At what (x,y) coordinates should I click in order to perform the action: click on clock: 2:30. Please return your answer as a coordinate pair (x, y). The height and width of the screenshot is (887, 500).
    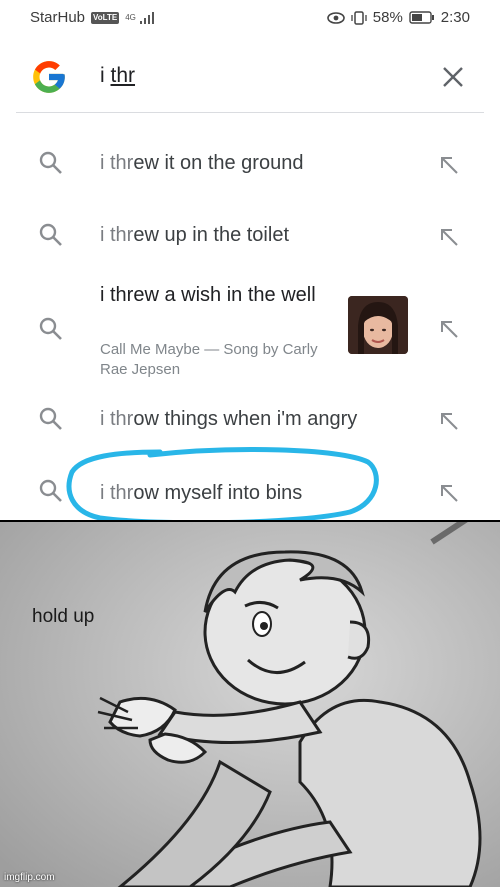
    Looking at the image, I should click on (455, 17).